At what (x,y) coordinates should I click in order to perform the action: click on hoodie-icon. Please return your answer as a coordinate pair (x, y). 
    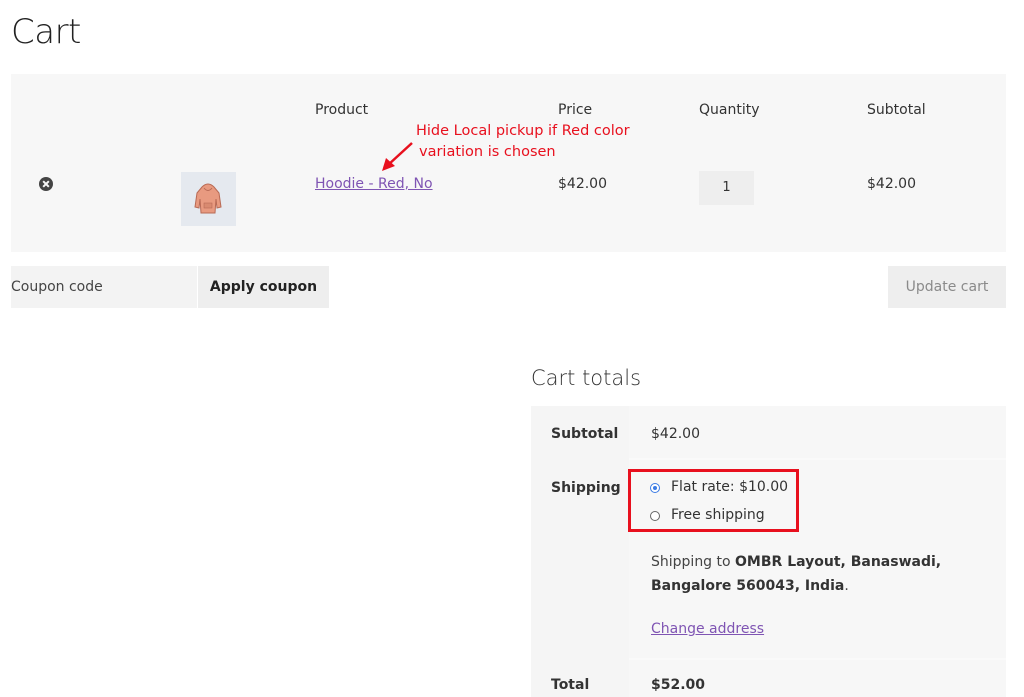
    Looking at the image, I should click on (208, 198).